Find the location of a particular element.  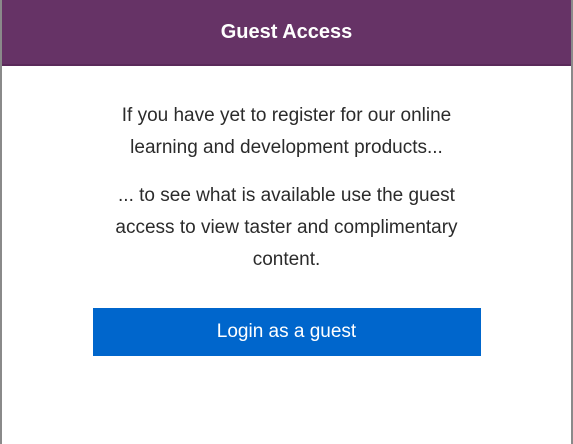

panel-header: Guest Access is located at coordinates (286, 33).